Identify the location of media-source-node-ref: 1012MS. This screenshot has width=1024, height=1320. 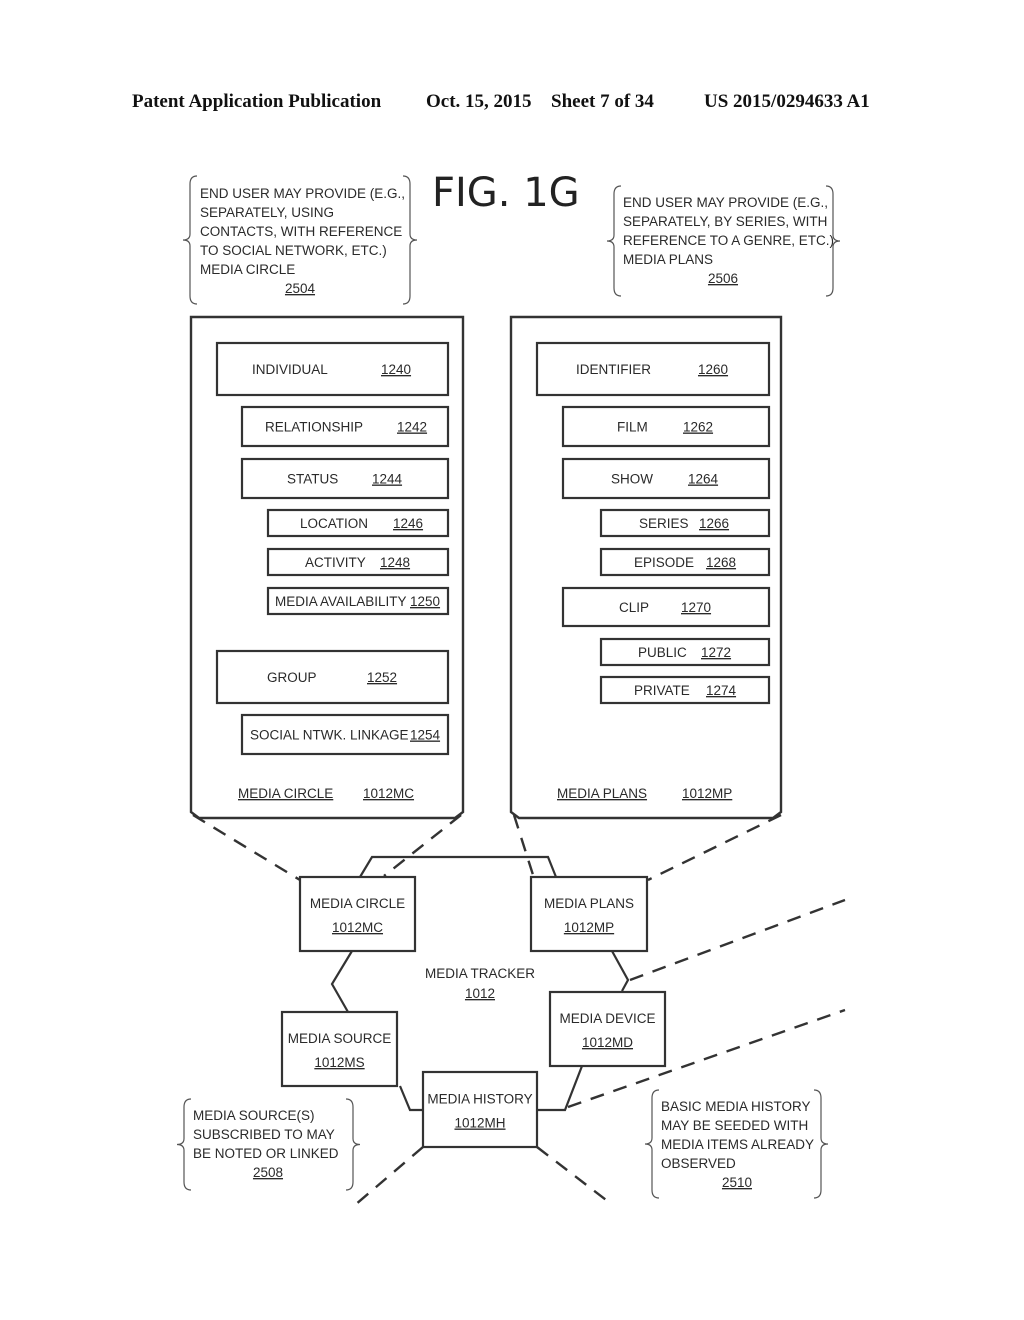
(339, 1062).